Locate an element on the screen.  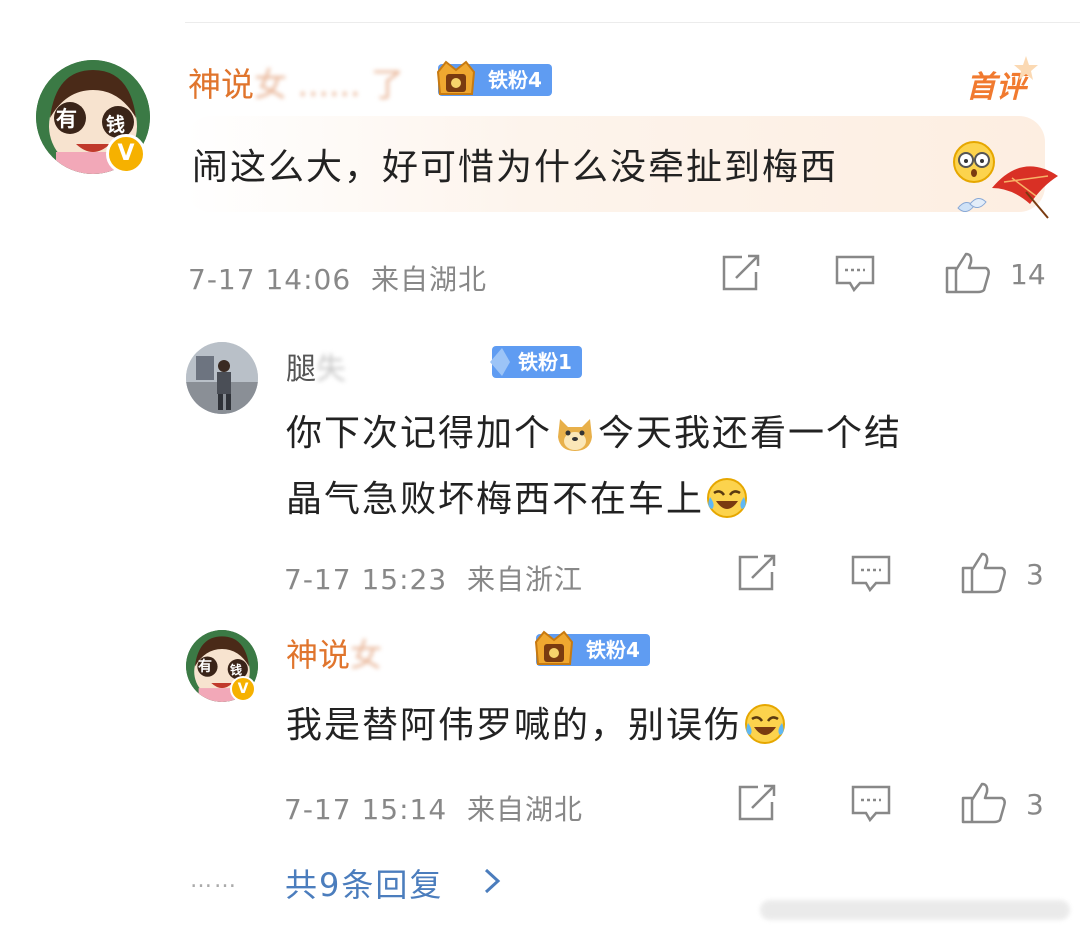
comment-text: 我是替阿伟罗喊的，别误伤 is located at coordinates (536, 722).